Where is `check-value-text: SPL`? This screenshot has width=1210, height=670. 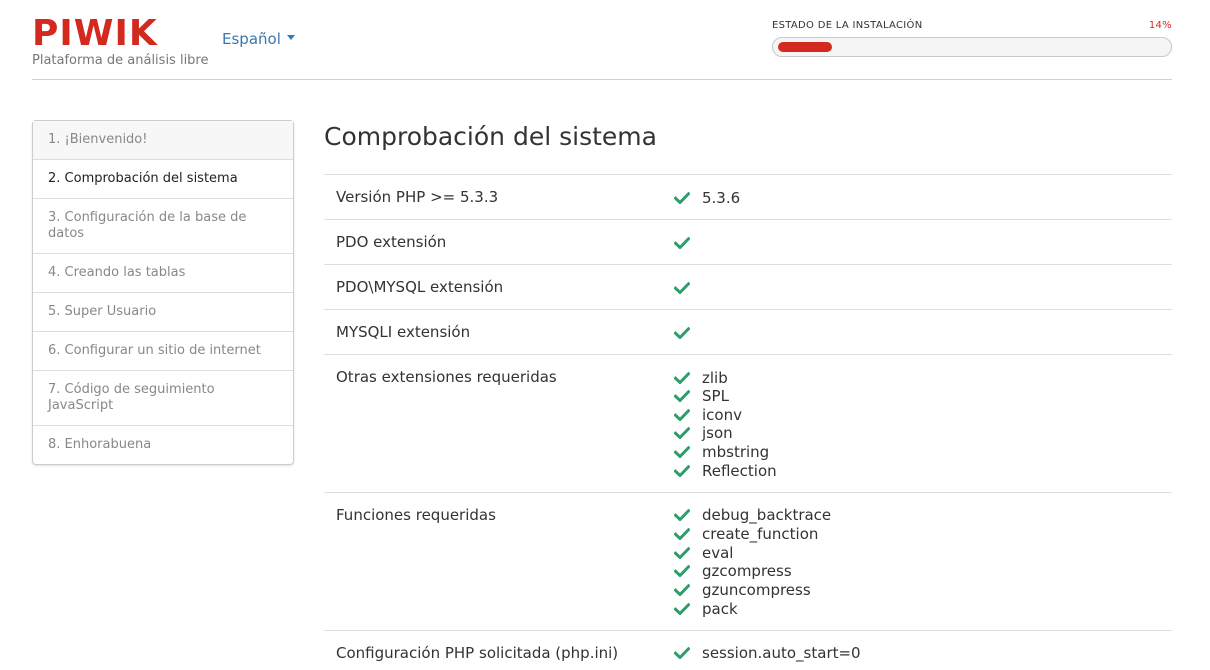
check-value-text: SPL is located at coordinates (715, 396).